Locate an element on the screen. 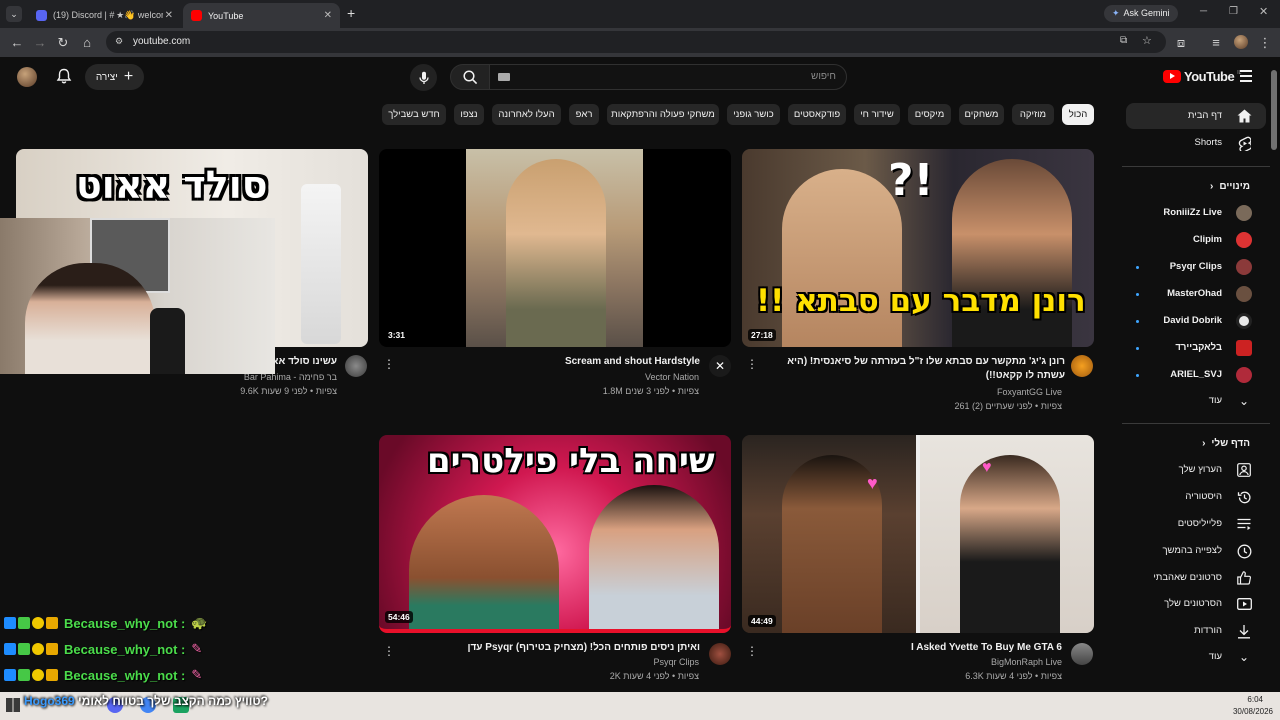 The height and width of the screenshot is (720, 1280). search-button is located at coordinates (470, 77).